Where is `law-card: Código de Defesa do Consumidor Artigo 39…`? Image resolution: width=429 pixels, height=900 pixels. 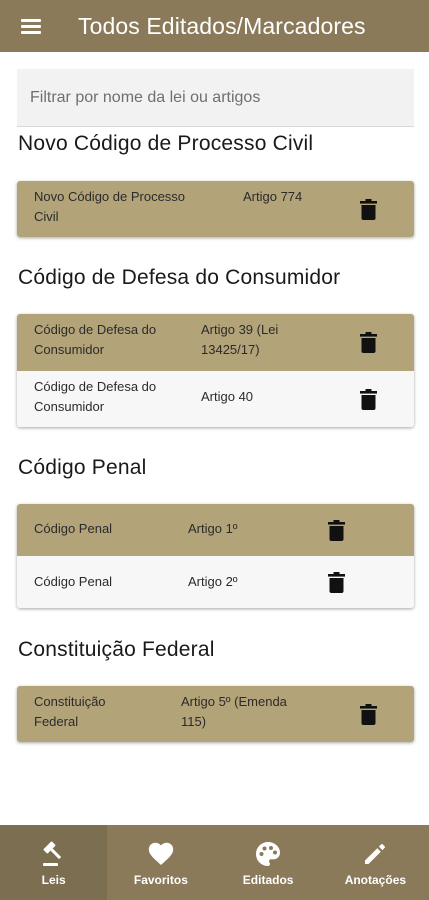 law-card: Código de Defesa do Consumidor Artigo 39… is located at coordinates (215, 370).